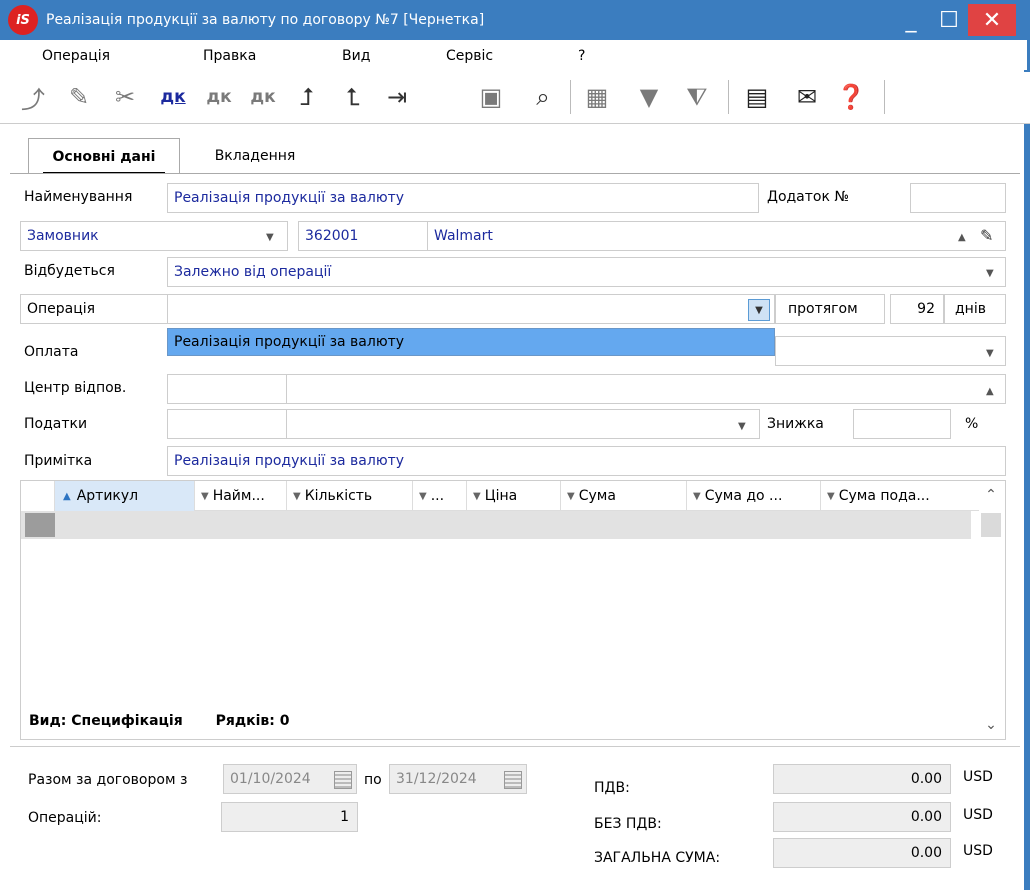  Describe the element at coordinates (350, 496) in the screenshot. I see `column-header-quantity: ▼ Кількість` at that location.